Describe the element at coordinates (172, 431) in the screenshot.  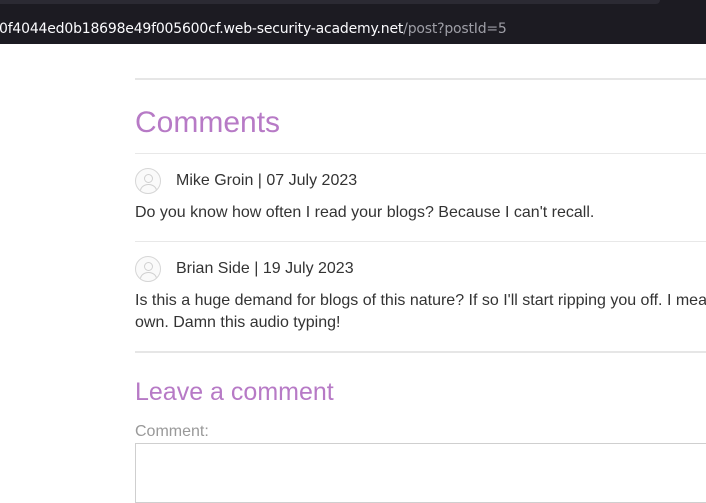
I see `comment-label: Comment:` at that location.